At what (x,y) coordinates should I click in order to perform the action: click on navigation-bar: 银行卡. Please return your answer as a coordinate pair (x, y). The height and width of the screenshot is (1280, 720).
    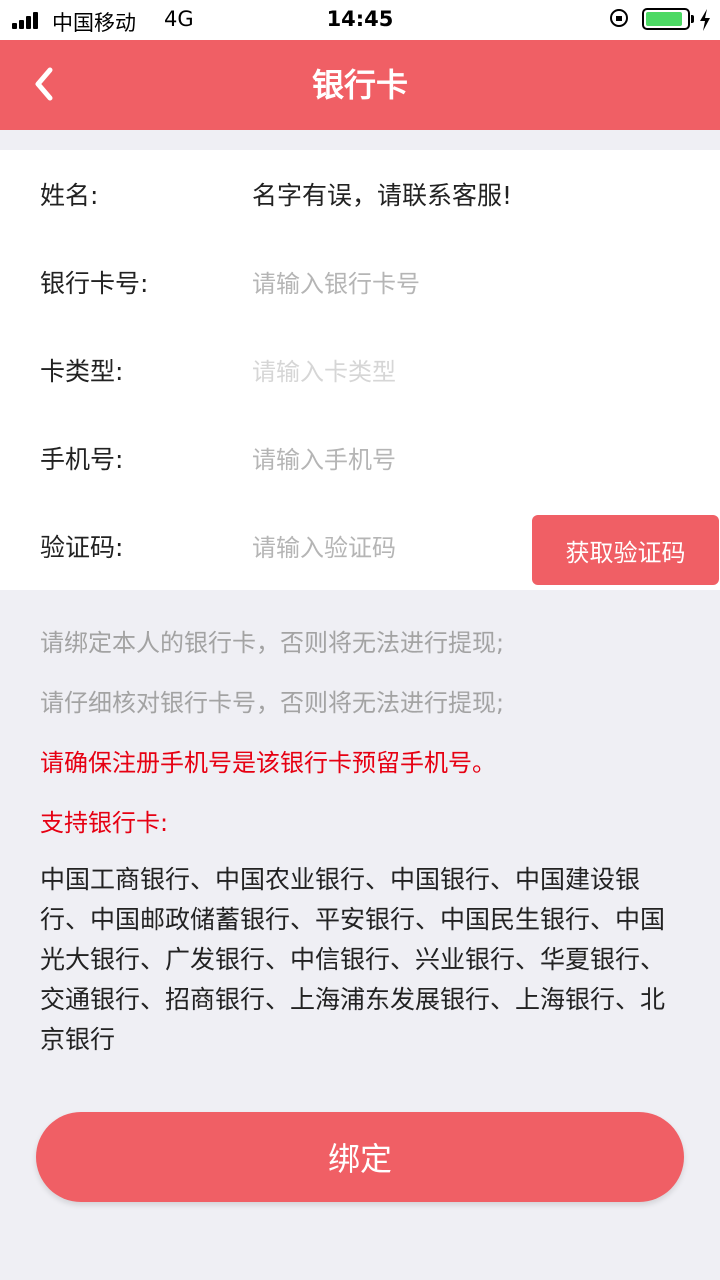
    Looking at the image, I should click on (360, 85).